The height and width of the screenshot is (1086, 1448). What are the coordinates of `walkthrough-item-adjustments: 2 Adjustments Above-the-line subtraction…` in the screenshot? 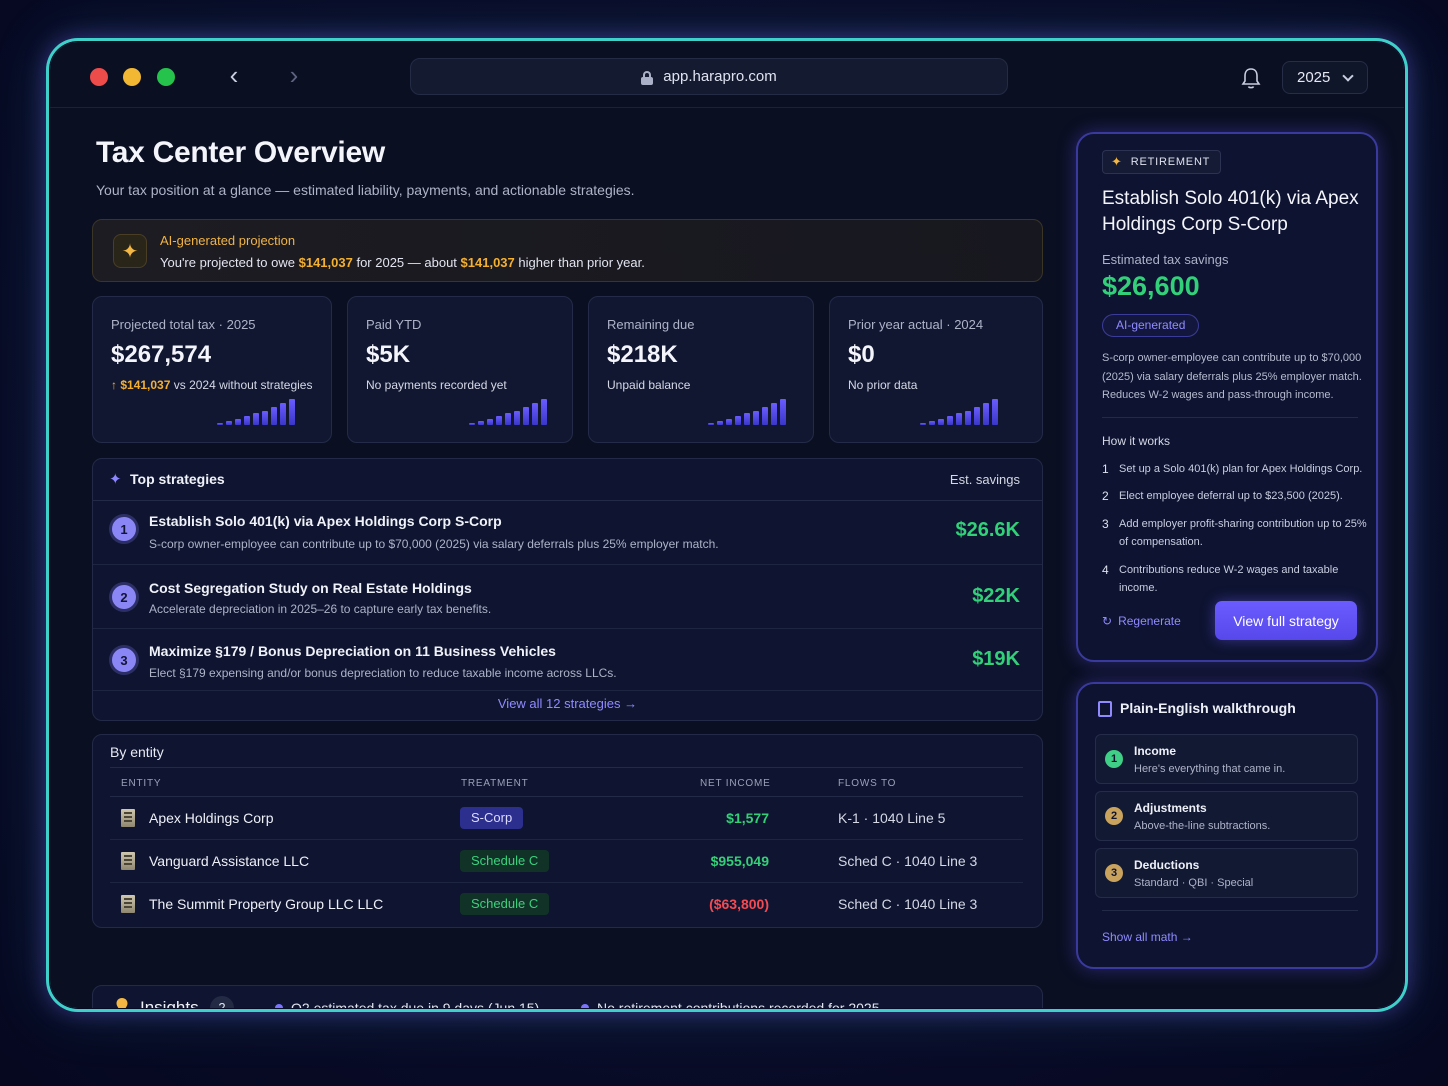 It's located at (1226, 816).